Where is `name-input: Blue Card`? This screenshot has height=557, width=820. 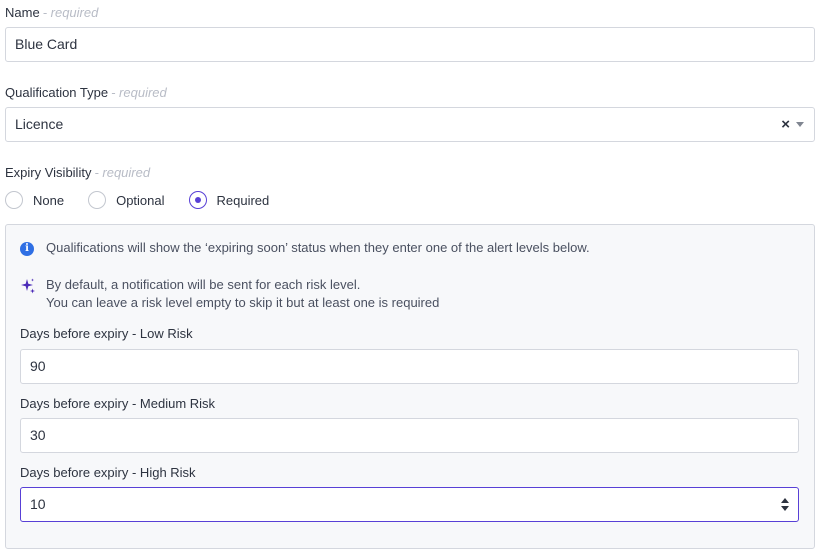
name-input: Blue Card is located at coordinates (410, 44).